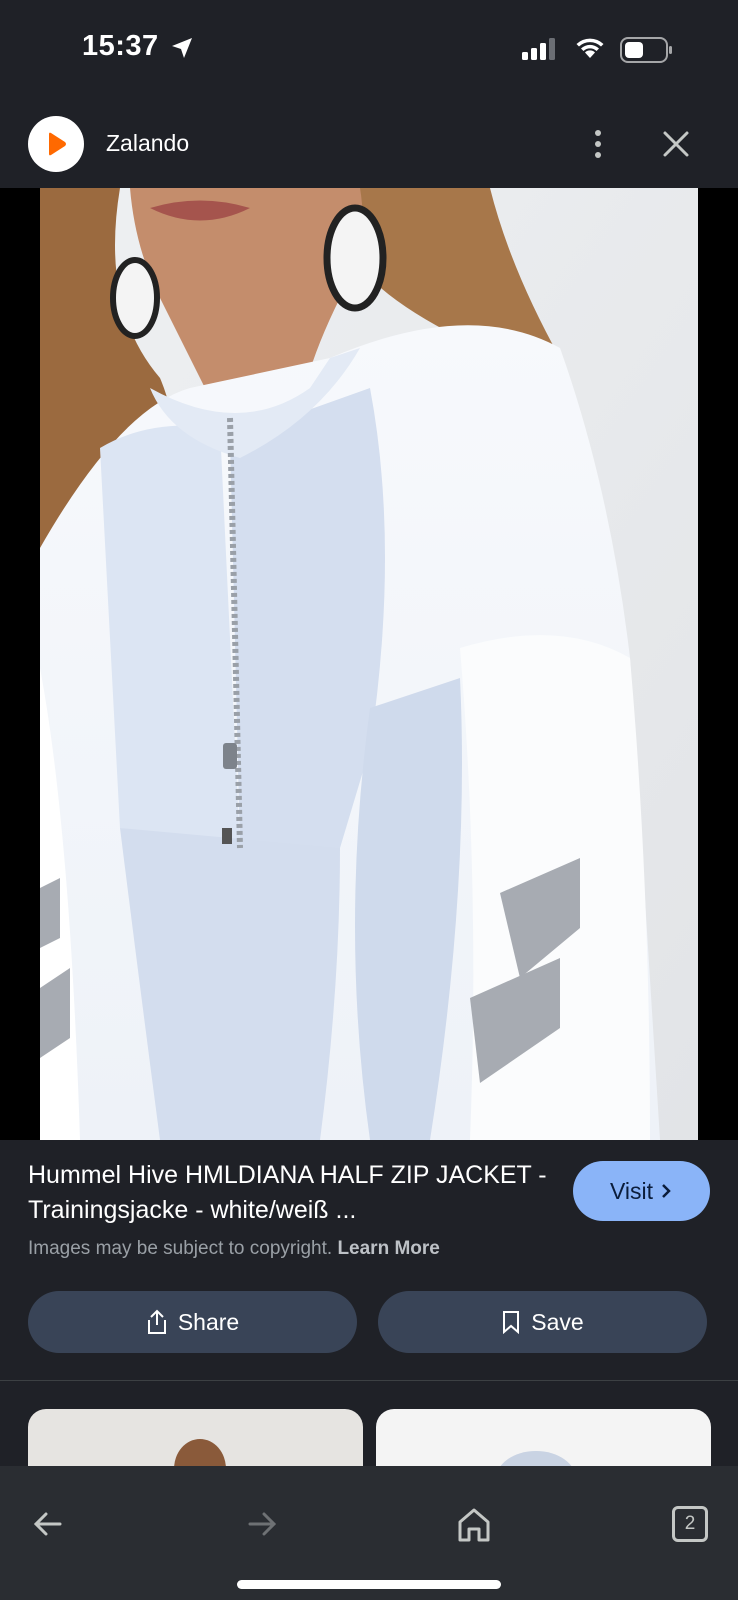  What do you see at coordinates (48, 1524) in the screenshot?
I see `back-arrow-icon` at bounding box center [48, 1524].